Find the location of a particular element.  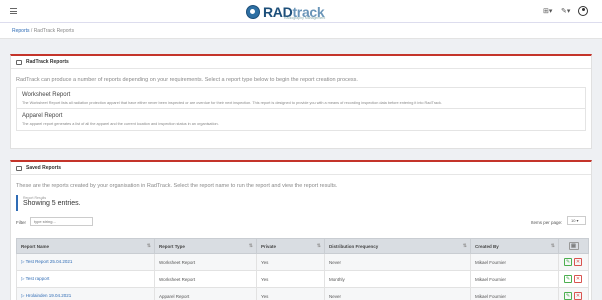

column-header-created-by: Created By ⇅ is located at coordinates (514, 246).